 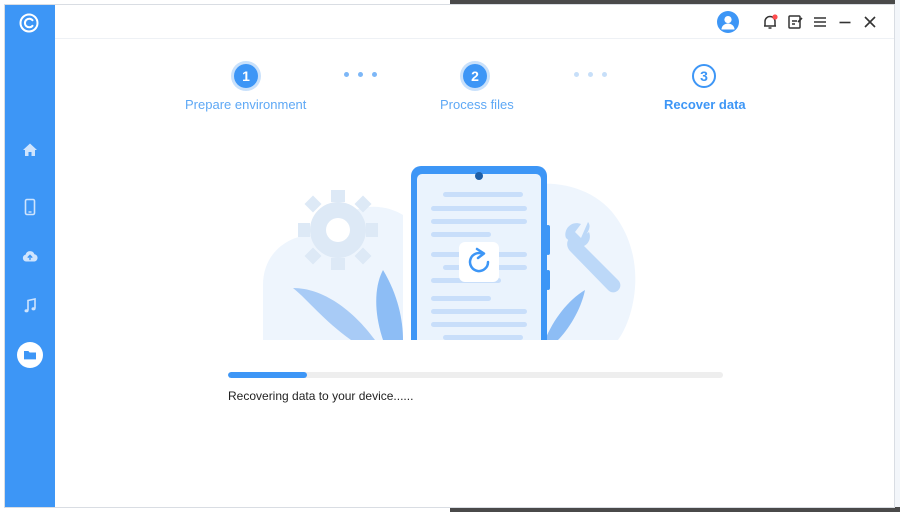 What do you see at coordinates (479, 262) in the screenshot?
I see `refresh-icon` at bounding box center [479, 262].